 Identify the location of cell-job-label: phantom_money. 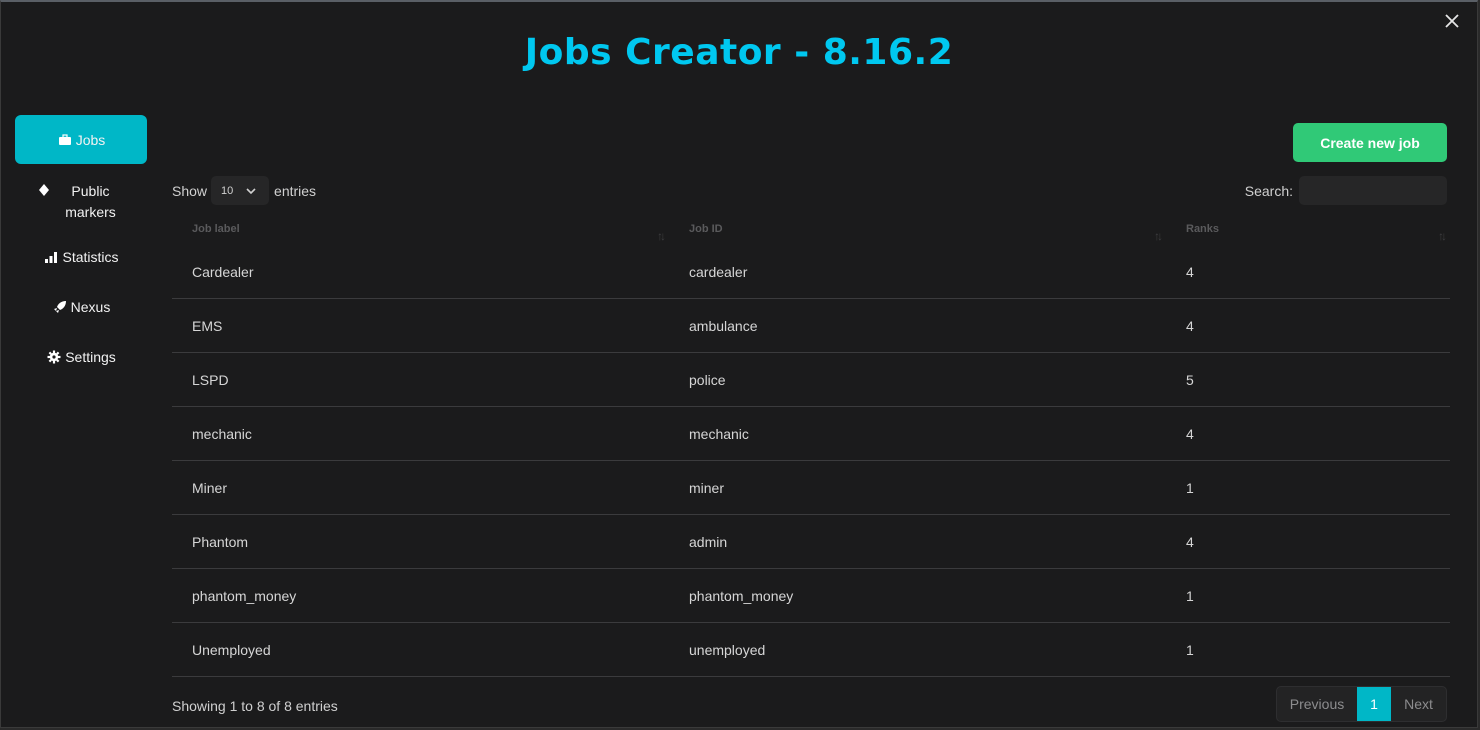
(244, 595).